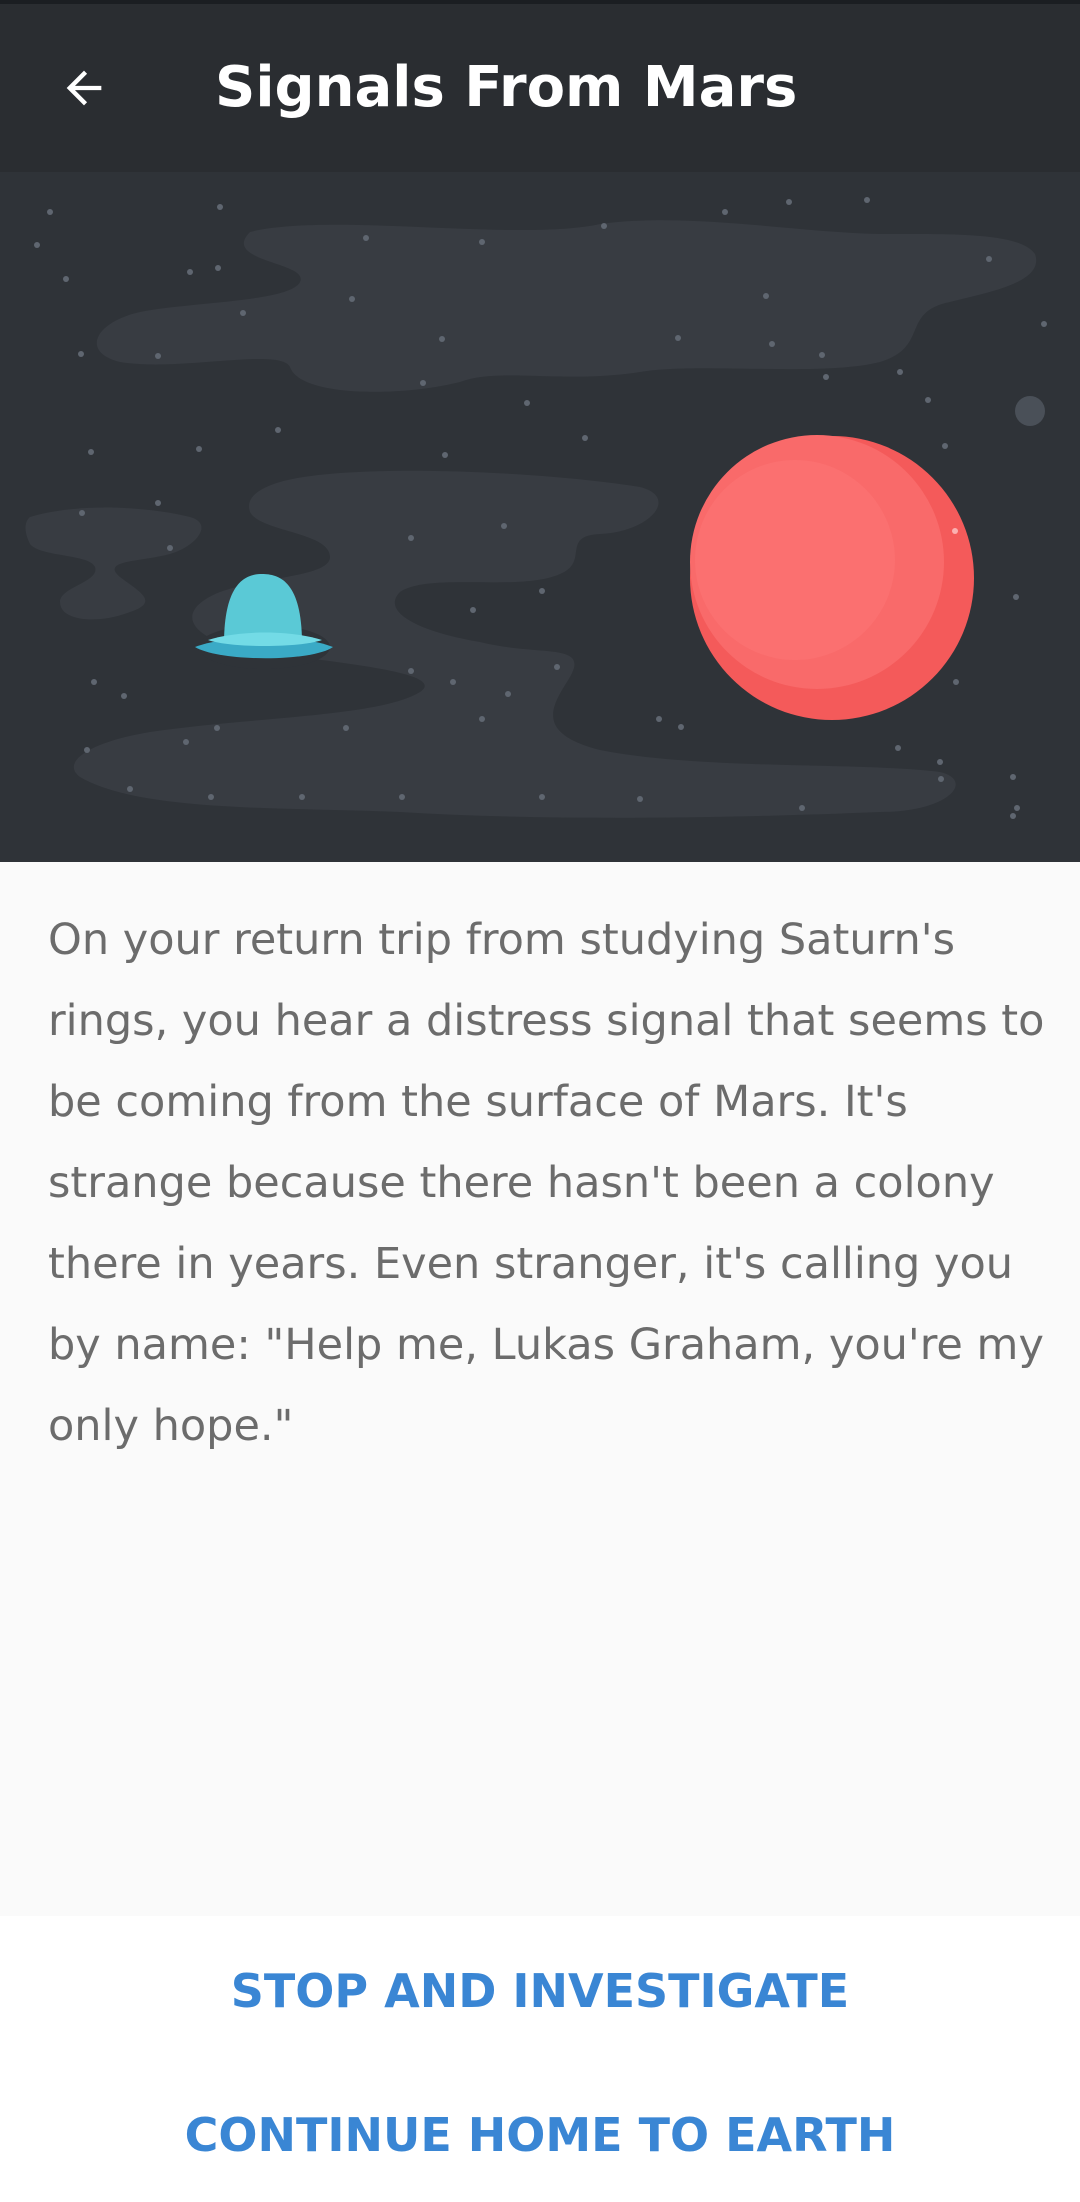 This screenshot has width=1080, height=2202. Describe the element at coordinates (540, 2135) in the screenshot. I see `continue-home-to-earth-button: CONTINUE HOME TO EARTH` at that location.